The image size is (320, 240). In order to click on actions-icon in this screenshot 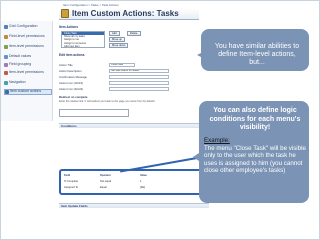, I will do `click(7, 92)`.